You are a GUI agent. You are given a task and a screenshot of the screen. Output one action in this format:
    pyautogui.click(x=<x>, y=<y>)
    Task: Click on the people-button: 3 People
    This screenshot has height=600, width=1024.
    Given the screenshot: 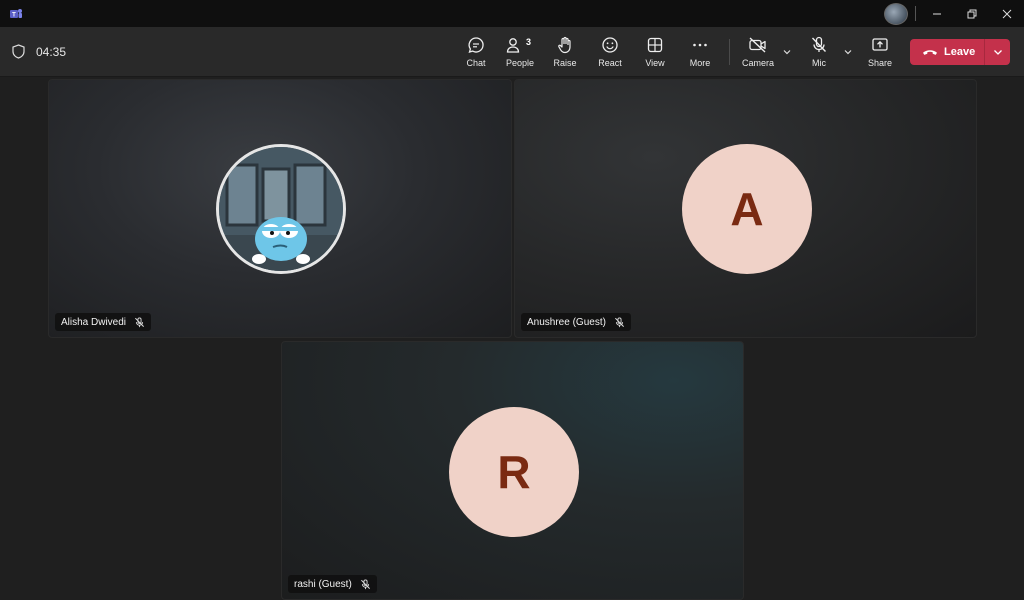 What is the action you would take?
    pyautogui.click(x=520, y=53)
    